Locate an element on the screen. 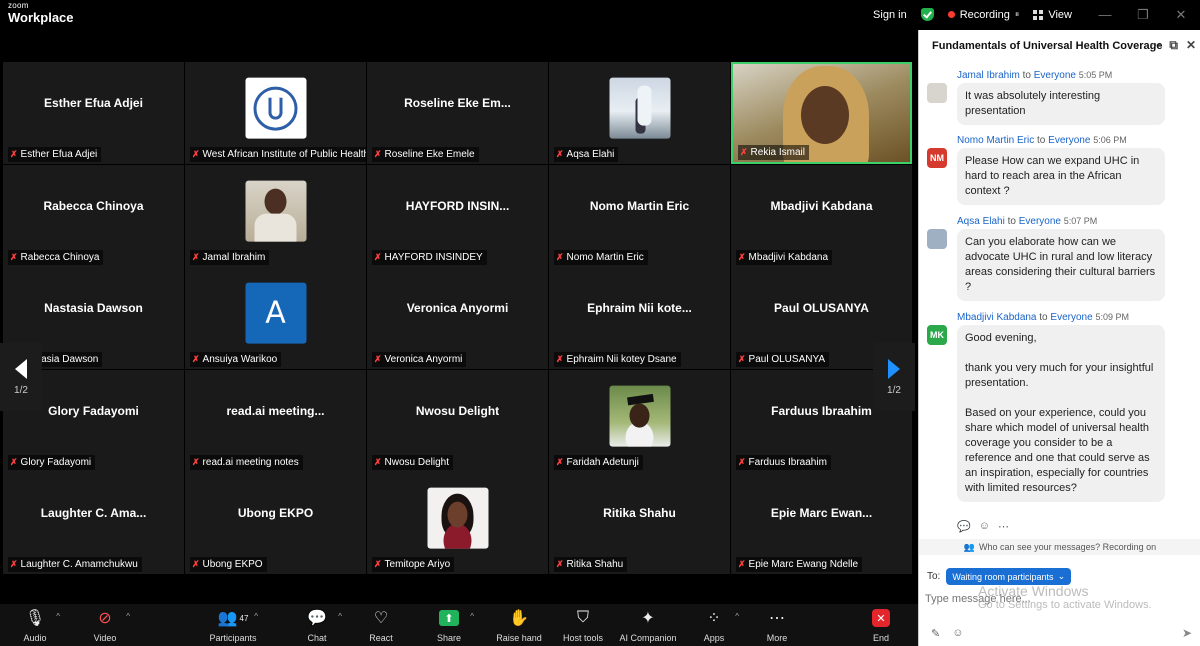 The height and width of the screenshot is (646, 1200). send-icon: ➤ is located at coordinates (1187, 633).